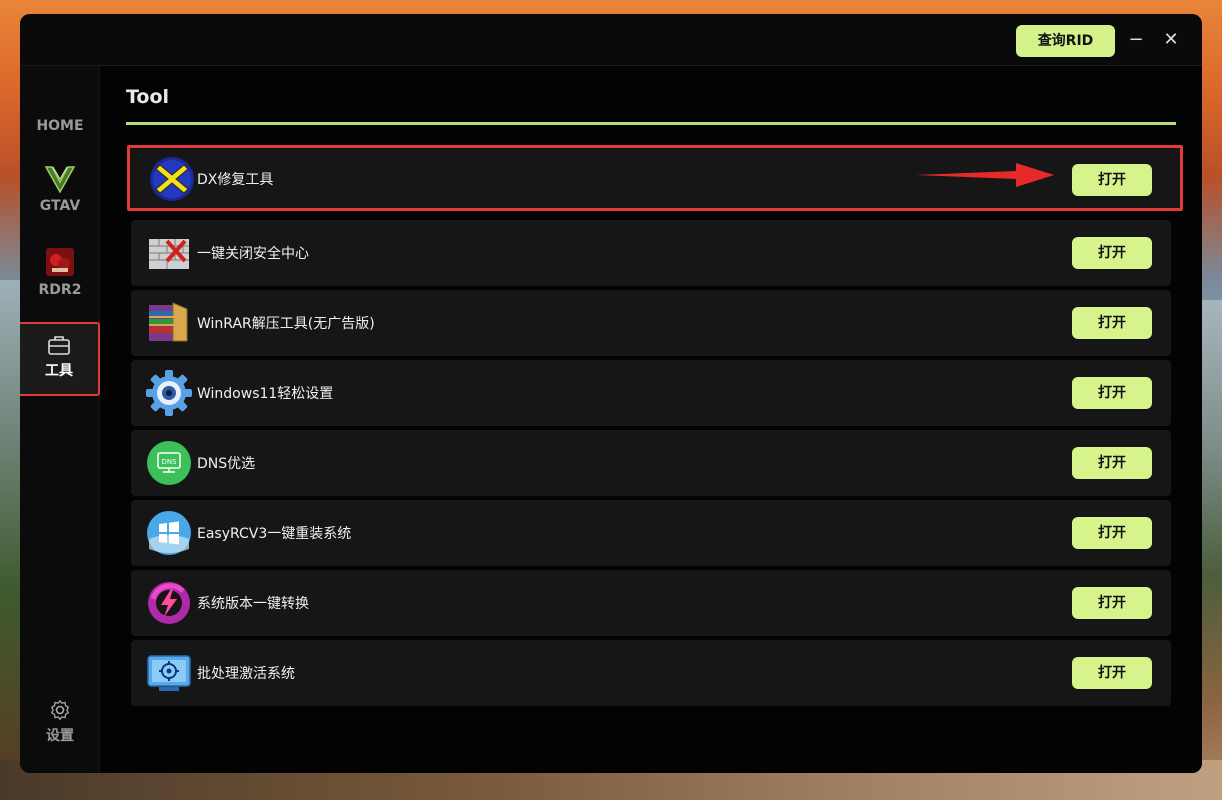 The width and height of the screenshot is (1222, 800). I want to click on tool-row-windows11-settings: Windows11轻松设置 打开, so click(651, 393).